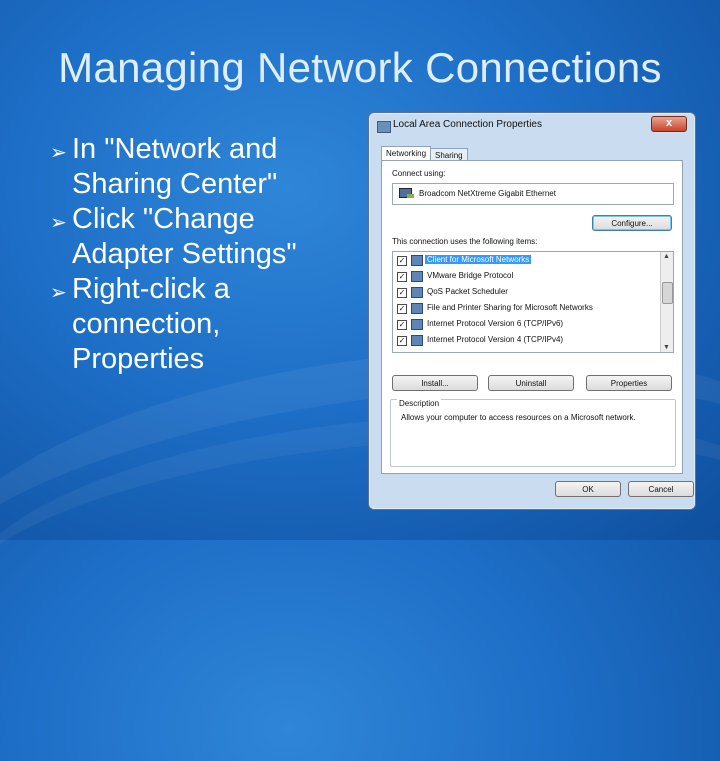 The image size is (720, 761). I want to click on item-label: Internet Protocol Version 6 (TCP/IPv6), so click(495, 323).